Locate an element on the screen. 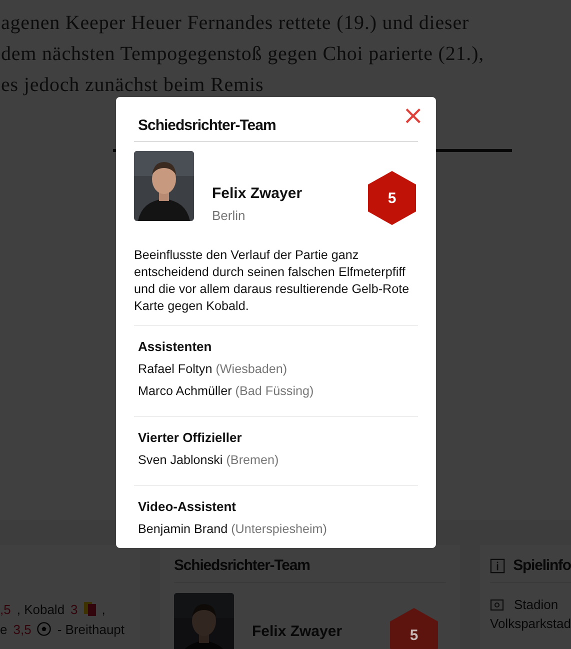  close-button: × is located at coordinates (413, 116).